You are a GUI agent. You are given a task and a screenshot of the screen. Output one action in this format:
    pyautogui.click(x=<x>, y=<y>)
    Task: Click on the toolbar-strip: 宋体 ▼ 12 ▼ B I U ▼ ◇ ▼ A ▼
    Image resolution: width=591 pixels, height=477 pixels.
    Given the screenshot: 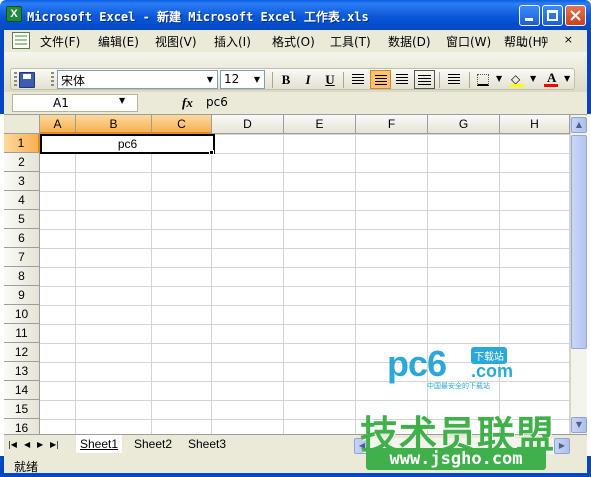 What is the action you would take?
    pyautogui.click(x=292, y=79)
    